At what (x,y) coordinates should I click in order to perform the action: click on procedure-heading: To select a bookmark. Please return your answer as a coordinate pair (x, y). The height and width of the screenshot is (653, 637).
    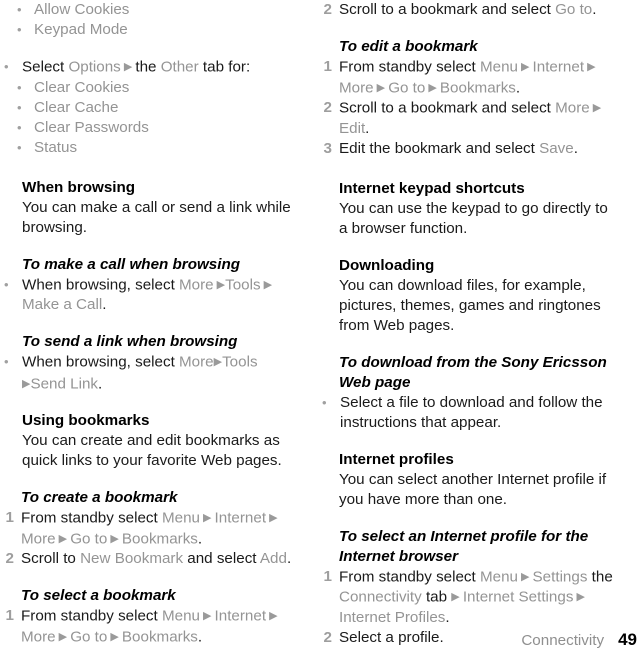
    Looking at the image, I should click on (98, 595).